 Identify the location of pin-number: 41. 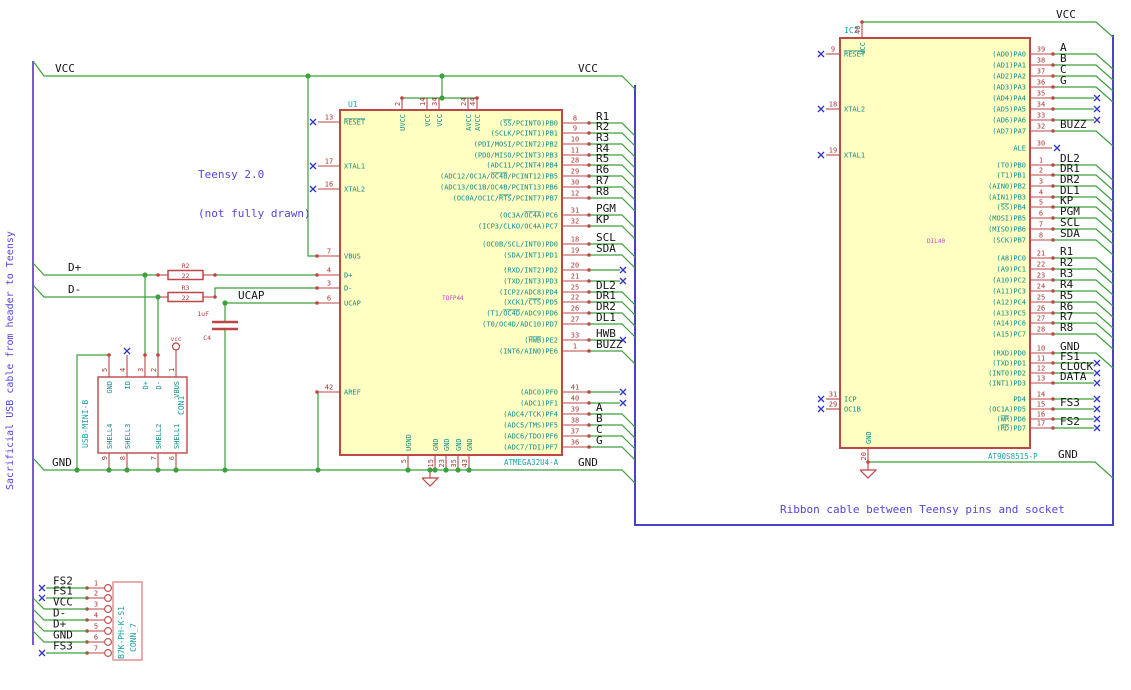
(575, 388).